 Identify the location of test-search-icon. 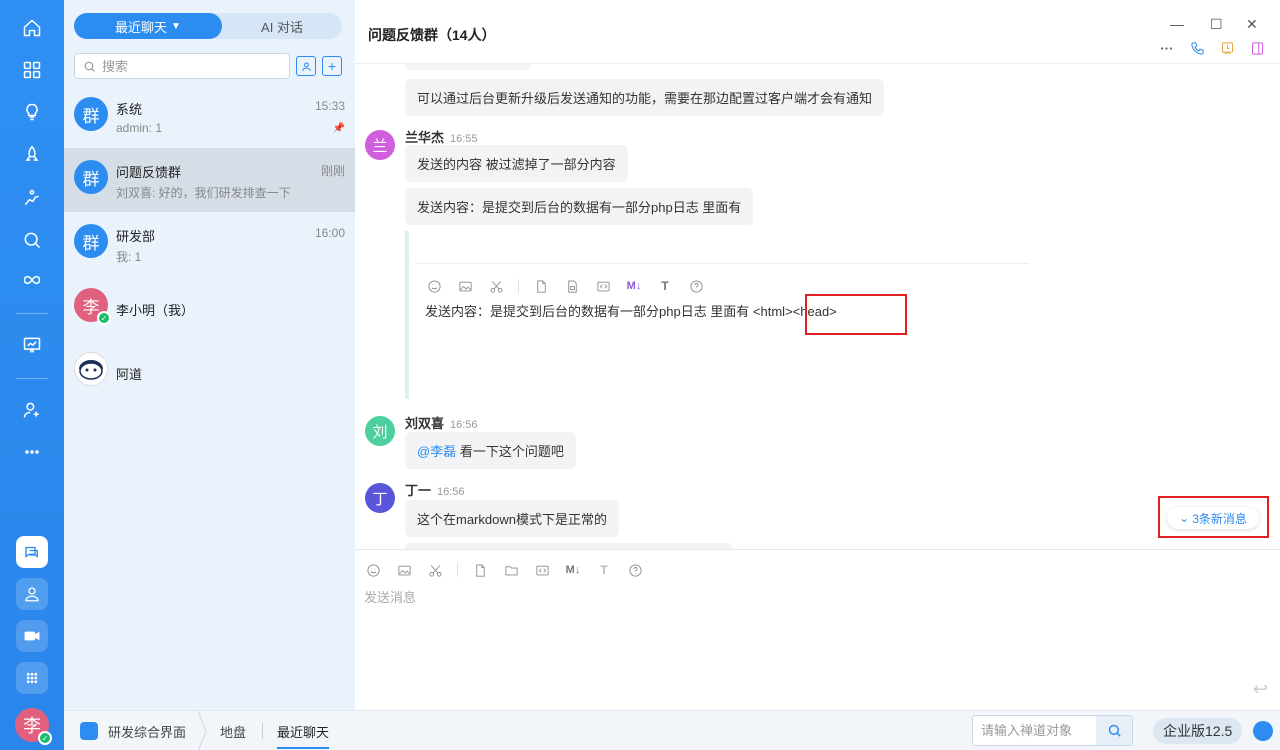
(32, 240).